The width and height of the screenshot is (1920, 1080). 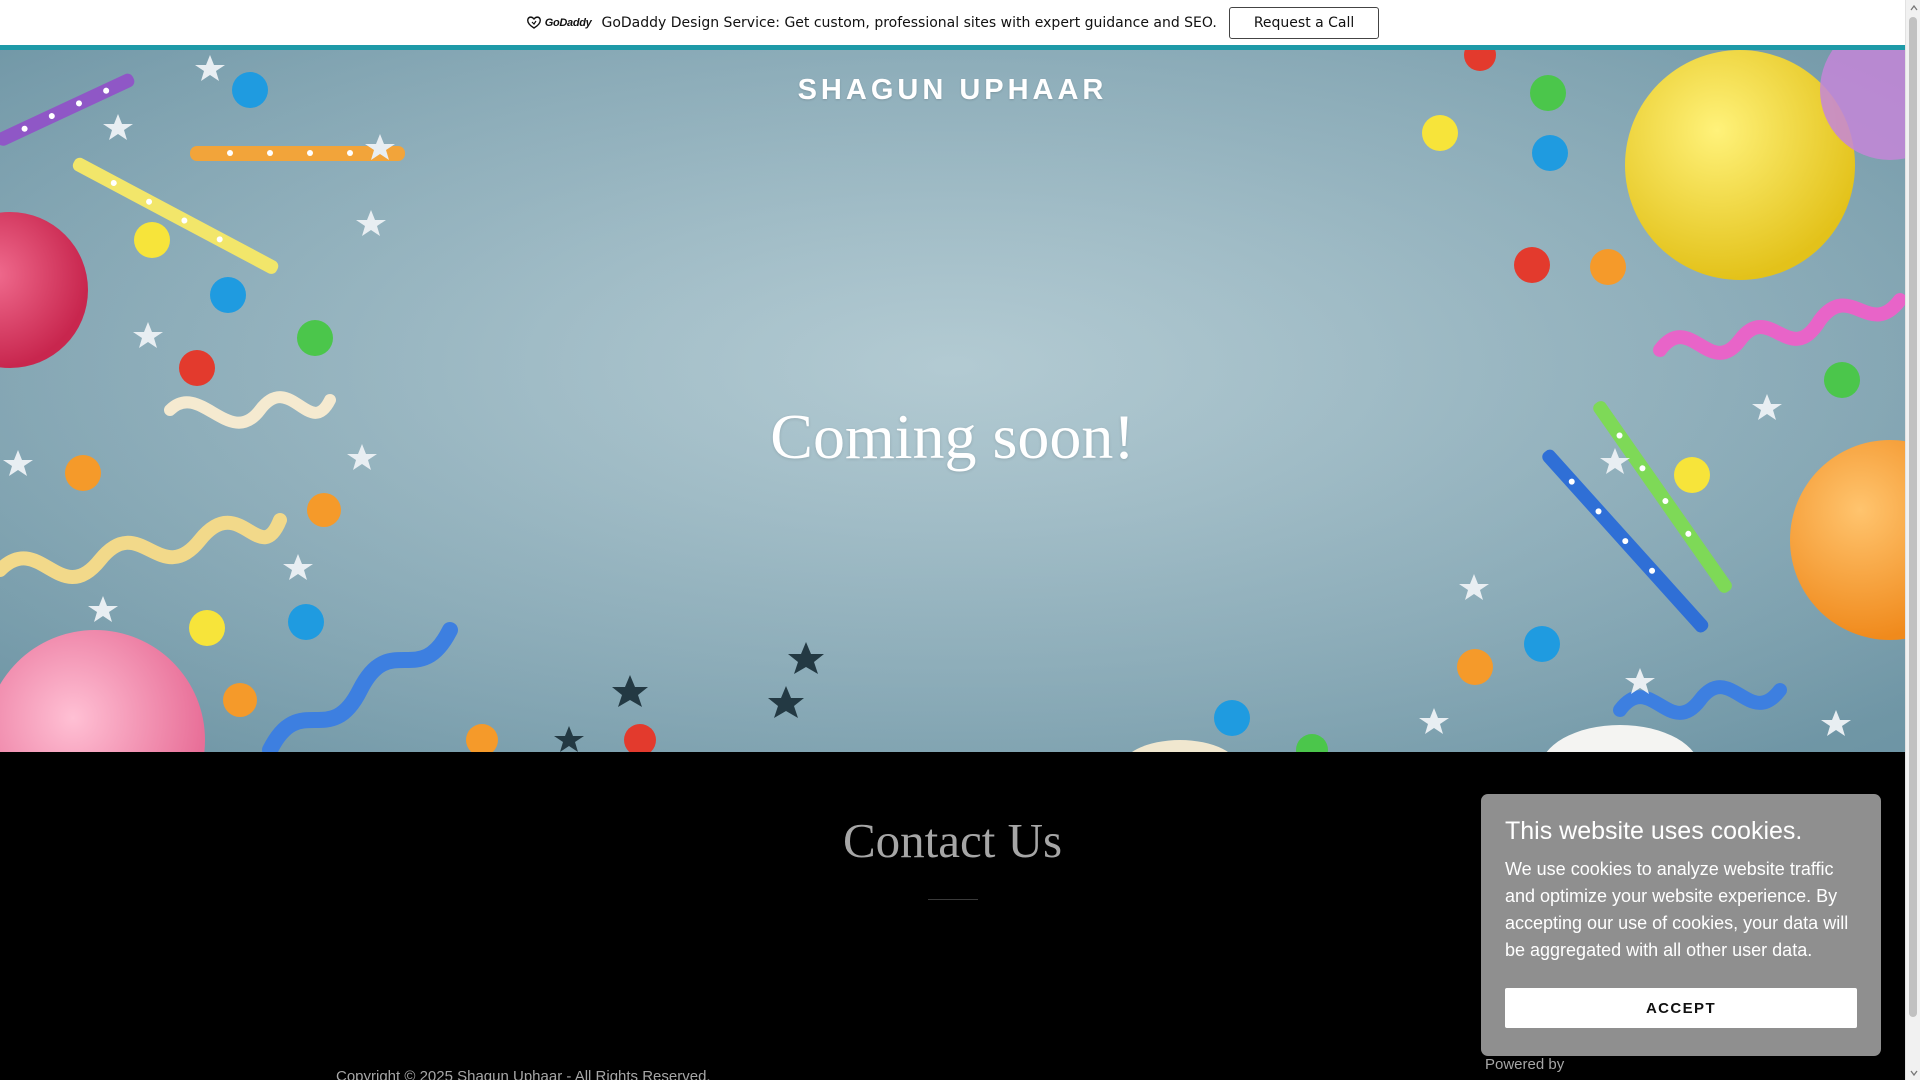 What do you see at coordinates (952, 90) in the screenshot?
I see `site-title: SHAGUN UPHAAR` at bounding box center [952, 90].